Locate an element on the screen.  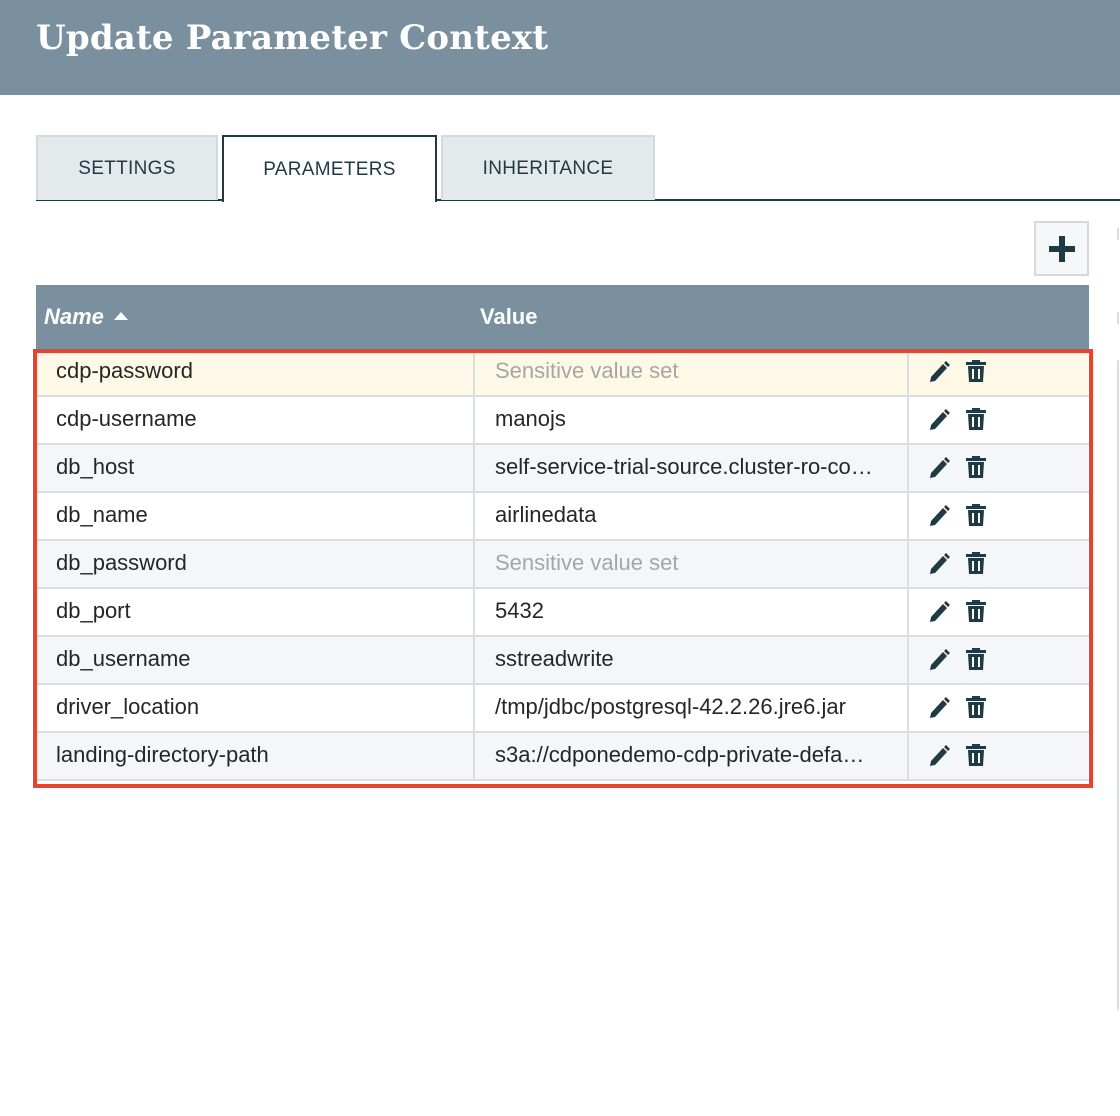
plus-icon is located at coordinates (1061, 248).